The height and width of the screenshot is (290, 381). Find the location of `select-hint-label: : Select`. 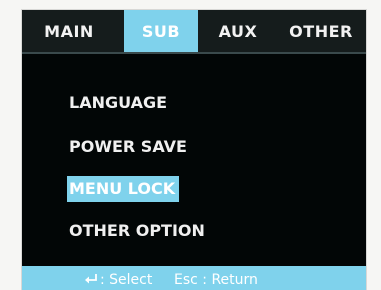

select-hint-label: : Select is located at coordinates (126, 280).